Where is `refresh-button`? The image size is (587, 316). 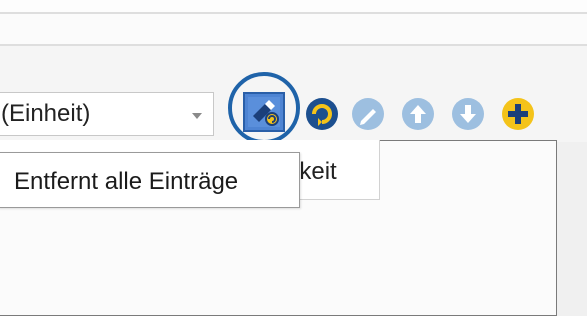 refresh-button is located at coordinates (322, 114).